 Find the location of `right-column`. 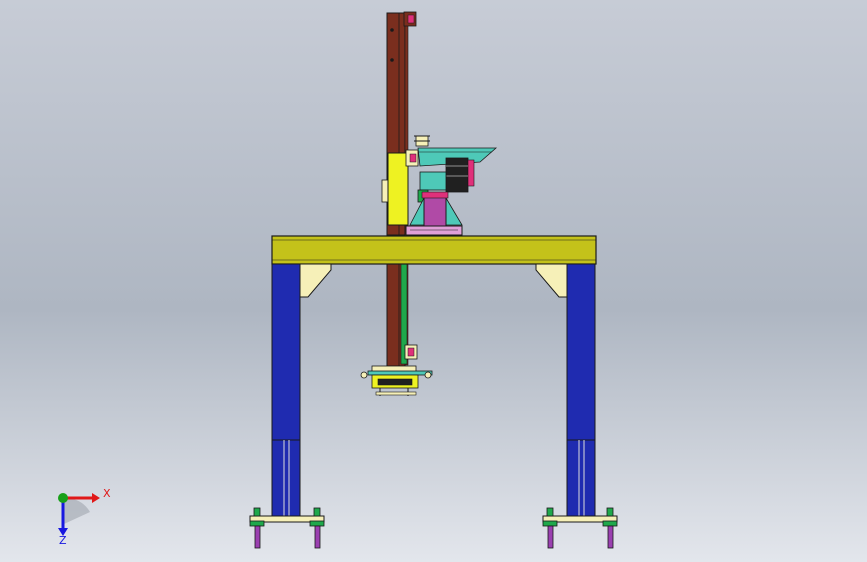

right-column is located at coordinates (581, 391).